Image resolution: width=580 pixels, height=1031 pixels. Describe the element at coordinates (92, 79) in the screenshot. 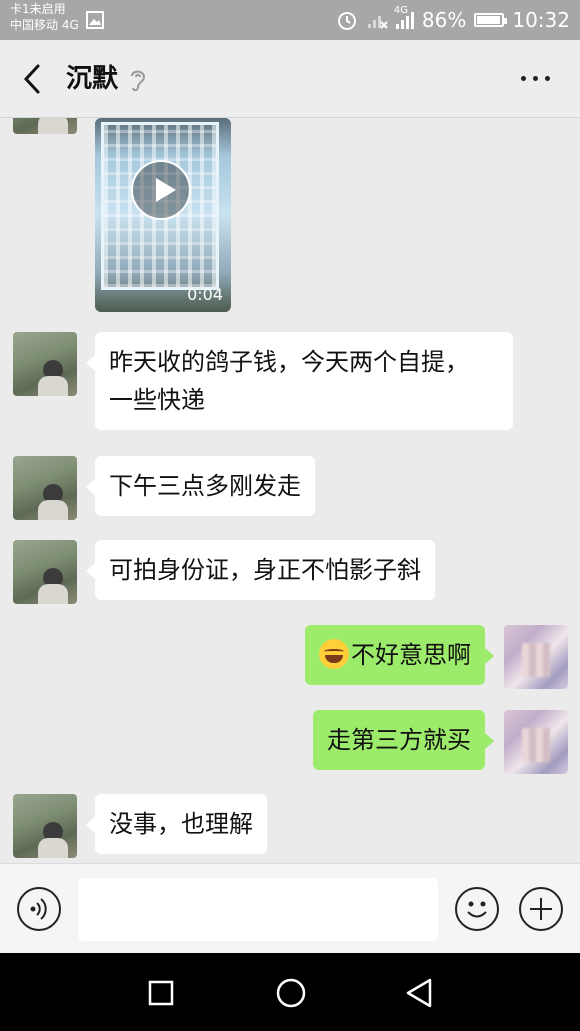

I see `chat-title: 沉默` at that location.